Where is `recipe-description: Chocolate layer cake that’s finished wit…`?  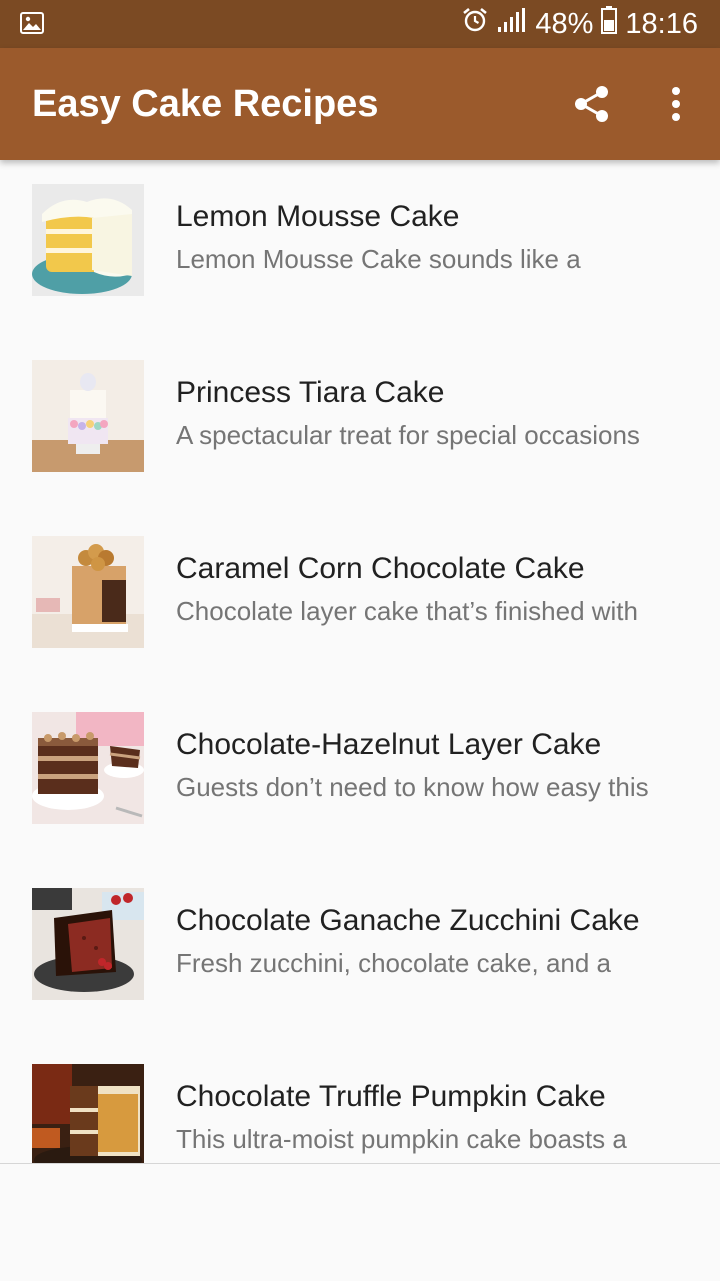 recipe-description: Chocolate layer cake that’s finished wit… is located at coordinates (407, 611).